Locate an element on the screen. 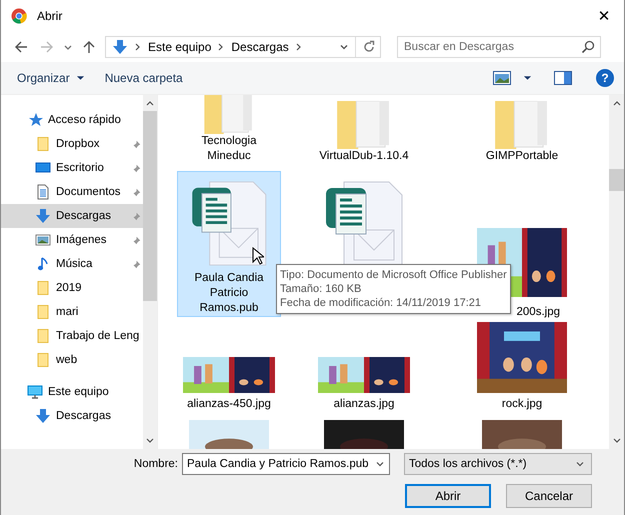 This screenshot has width=625, height=515. file-name-label: Nombre: is located at coordinates (156, 464).